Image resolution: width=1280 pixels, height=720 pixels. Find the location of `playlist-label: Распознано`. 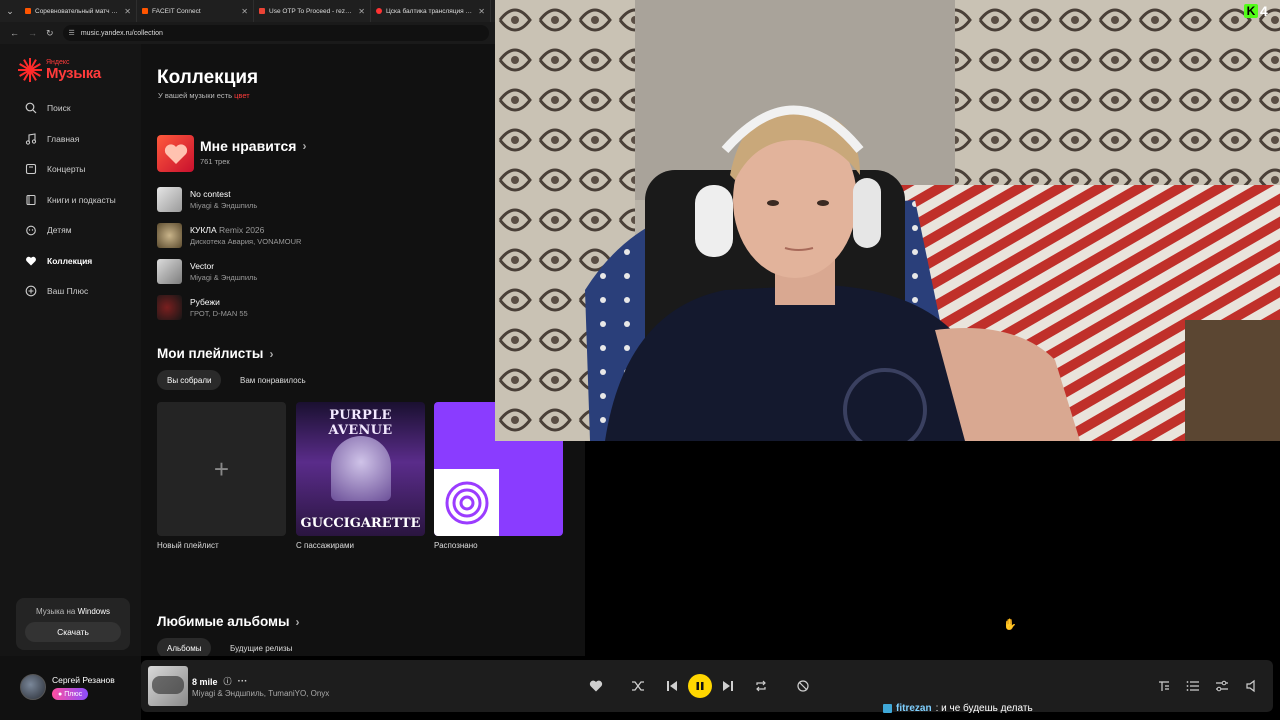

playlist-label: Распознано is located at coordinates (456, 545).